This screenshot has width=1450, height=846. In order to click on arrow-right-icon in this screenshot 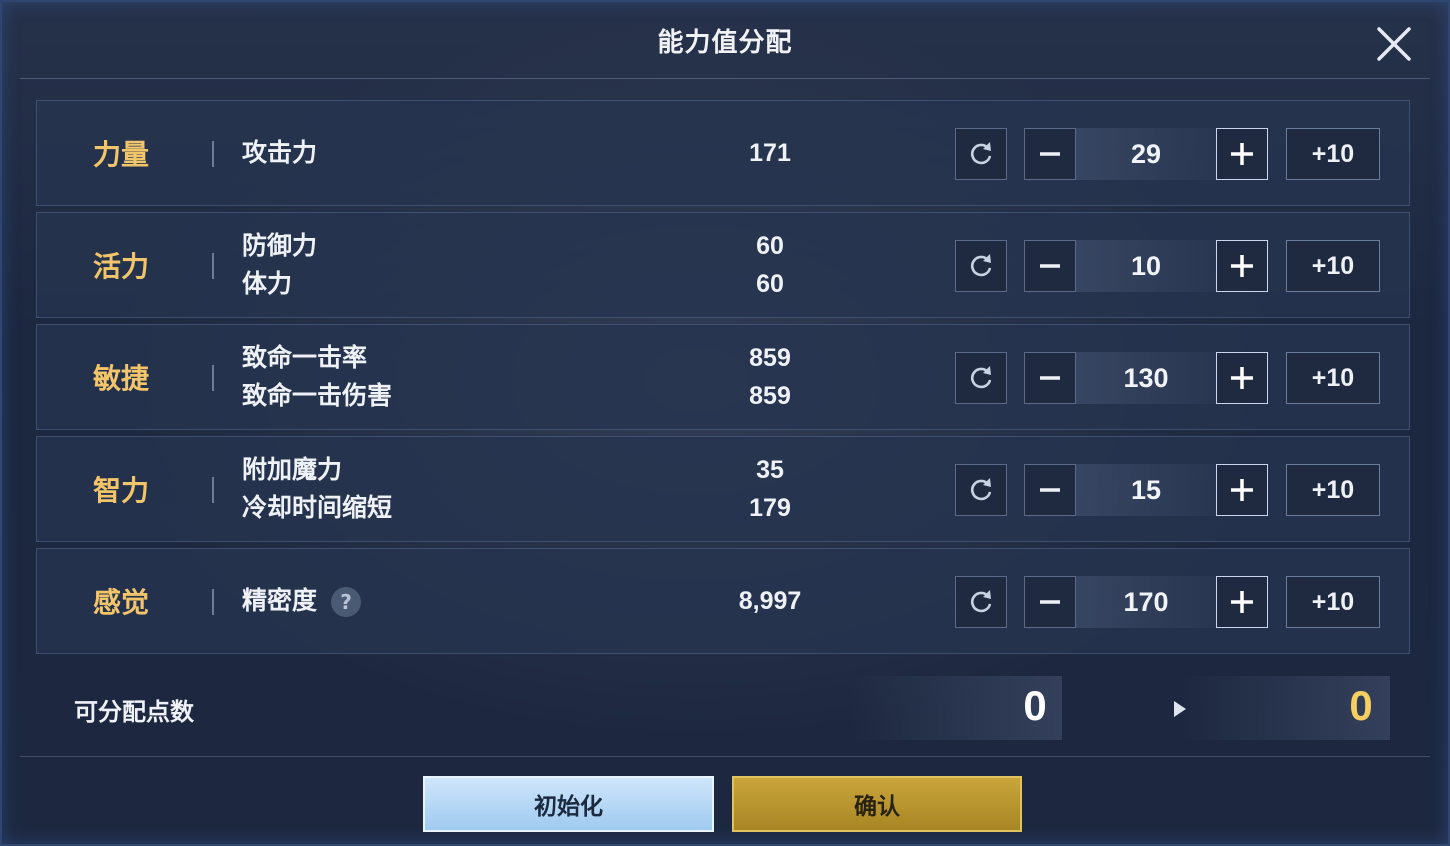, I will do `click(1180, 709)`.